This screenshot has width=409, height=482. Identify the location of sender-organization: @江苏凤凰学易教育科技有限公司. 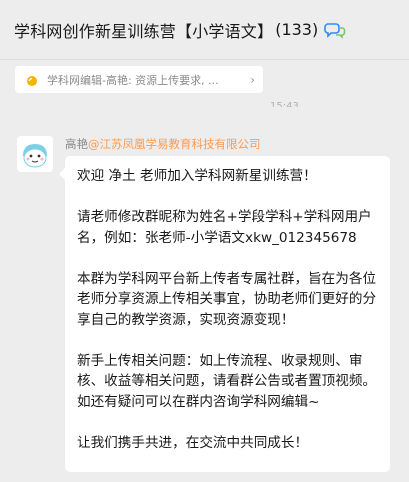
(174, 144).